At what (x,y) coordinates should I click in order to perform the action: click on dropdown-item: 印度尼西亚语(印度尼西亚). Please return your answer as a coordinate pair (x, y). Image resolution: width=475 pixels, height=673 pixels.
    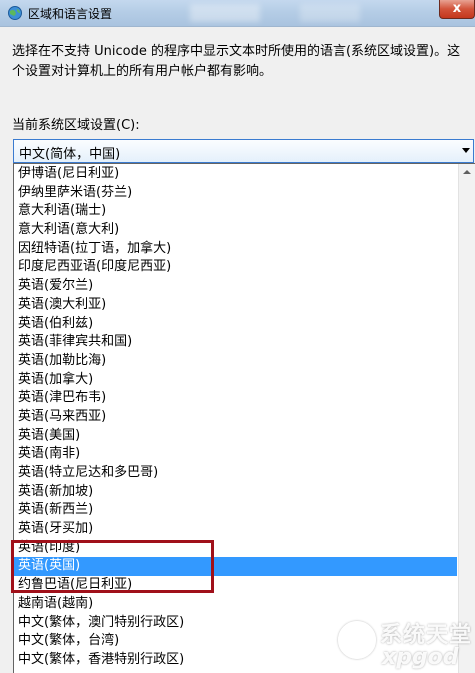
    Looking at the image, I should click on (235, 267).